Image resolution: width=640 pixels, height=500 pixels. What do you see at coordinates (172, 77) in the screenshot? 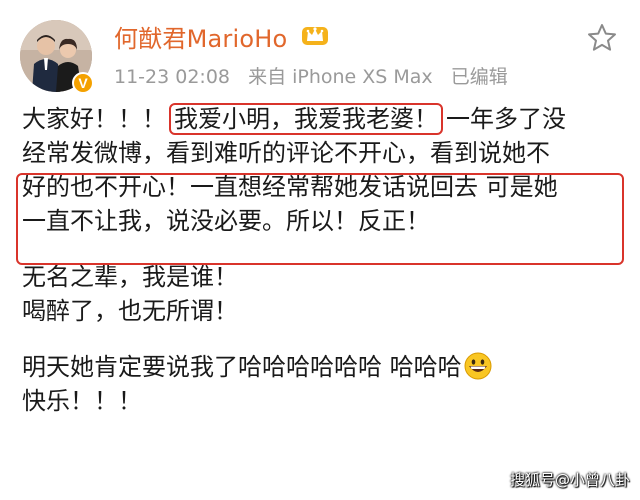
I see `timestamp: 11-23 02:08` at bounding box center [172, 77].